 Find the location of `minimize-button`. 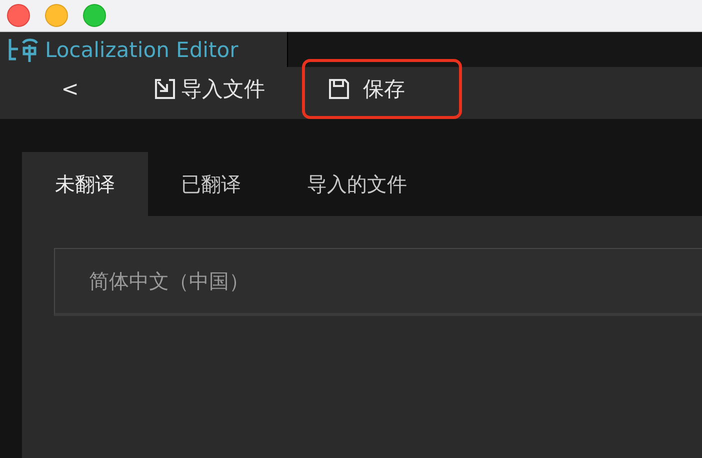

minimize-button is located at coordinates (56, 16).